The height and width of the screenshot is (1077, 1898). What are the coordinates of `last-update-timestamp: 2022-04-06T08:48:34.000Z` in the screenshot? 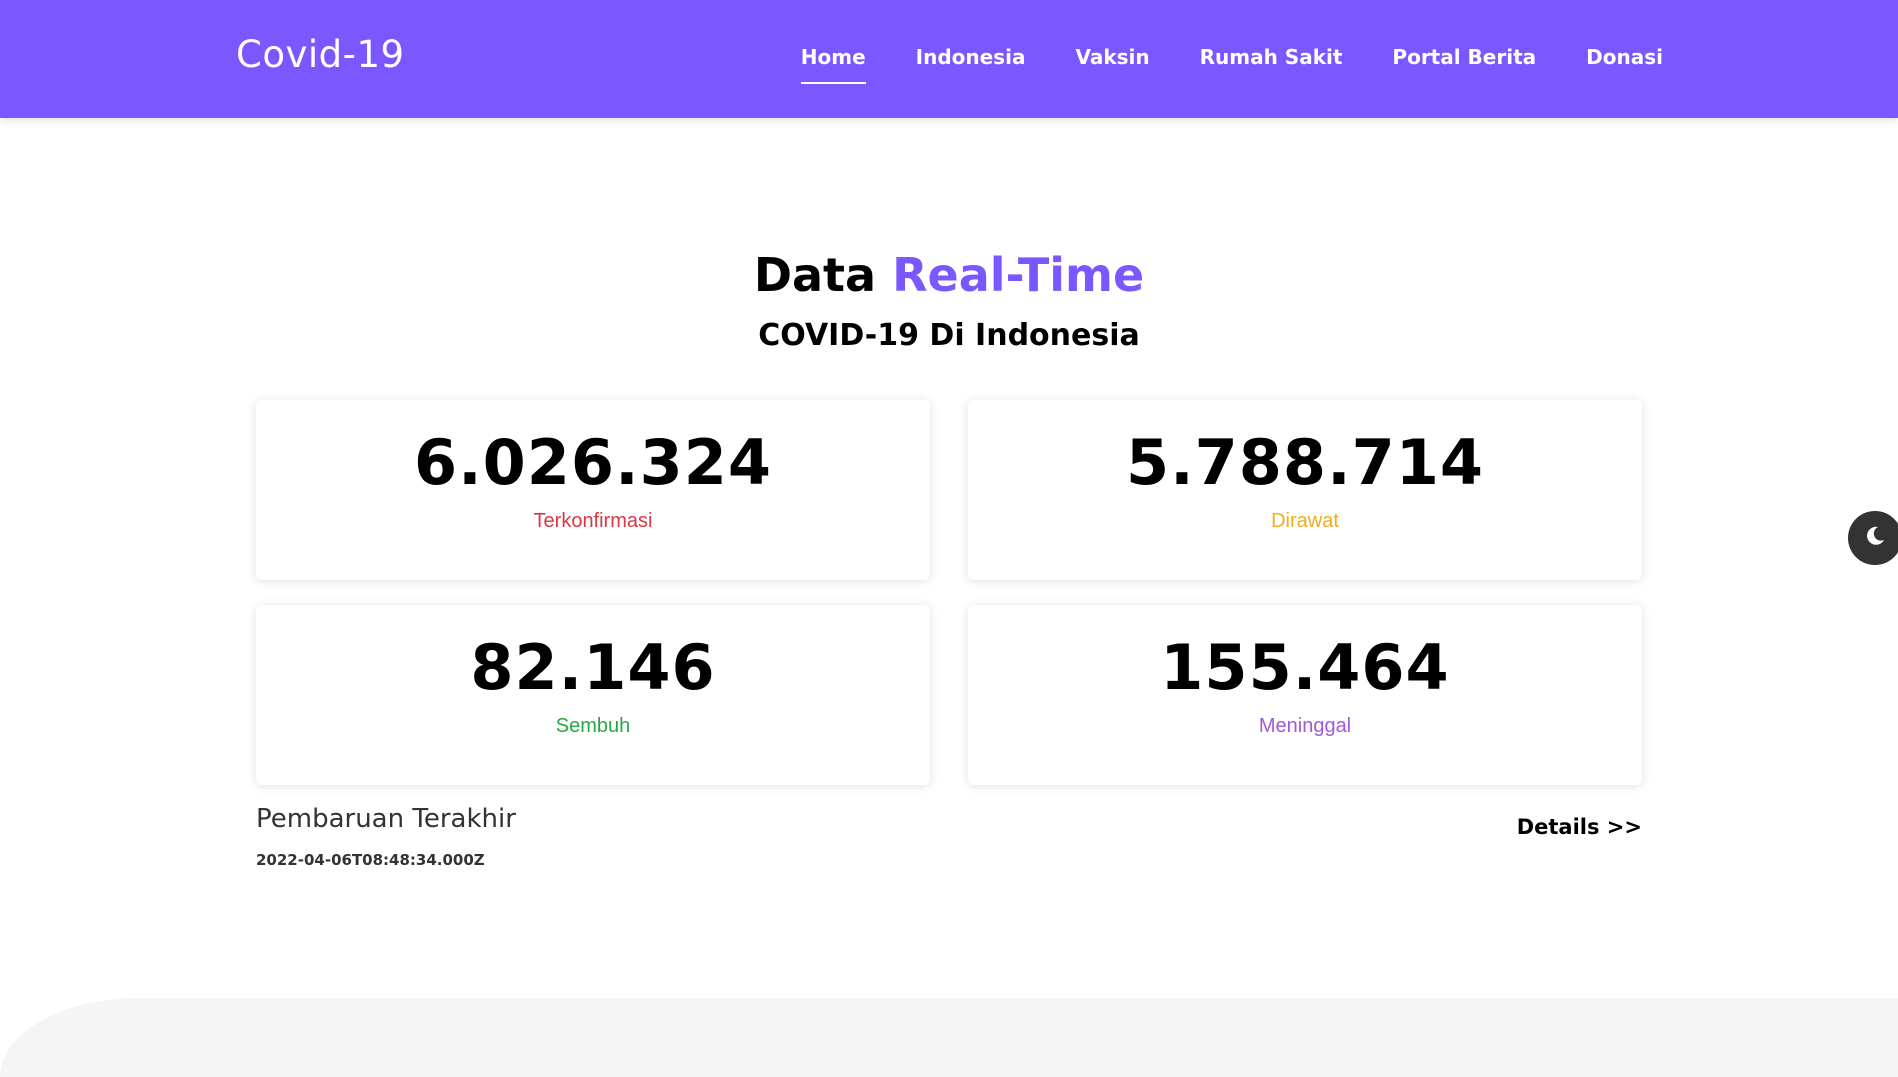 It's located at (370, 860).